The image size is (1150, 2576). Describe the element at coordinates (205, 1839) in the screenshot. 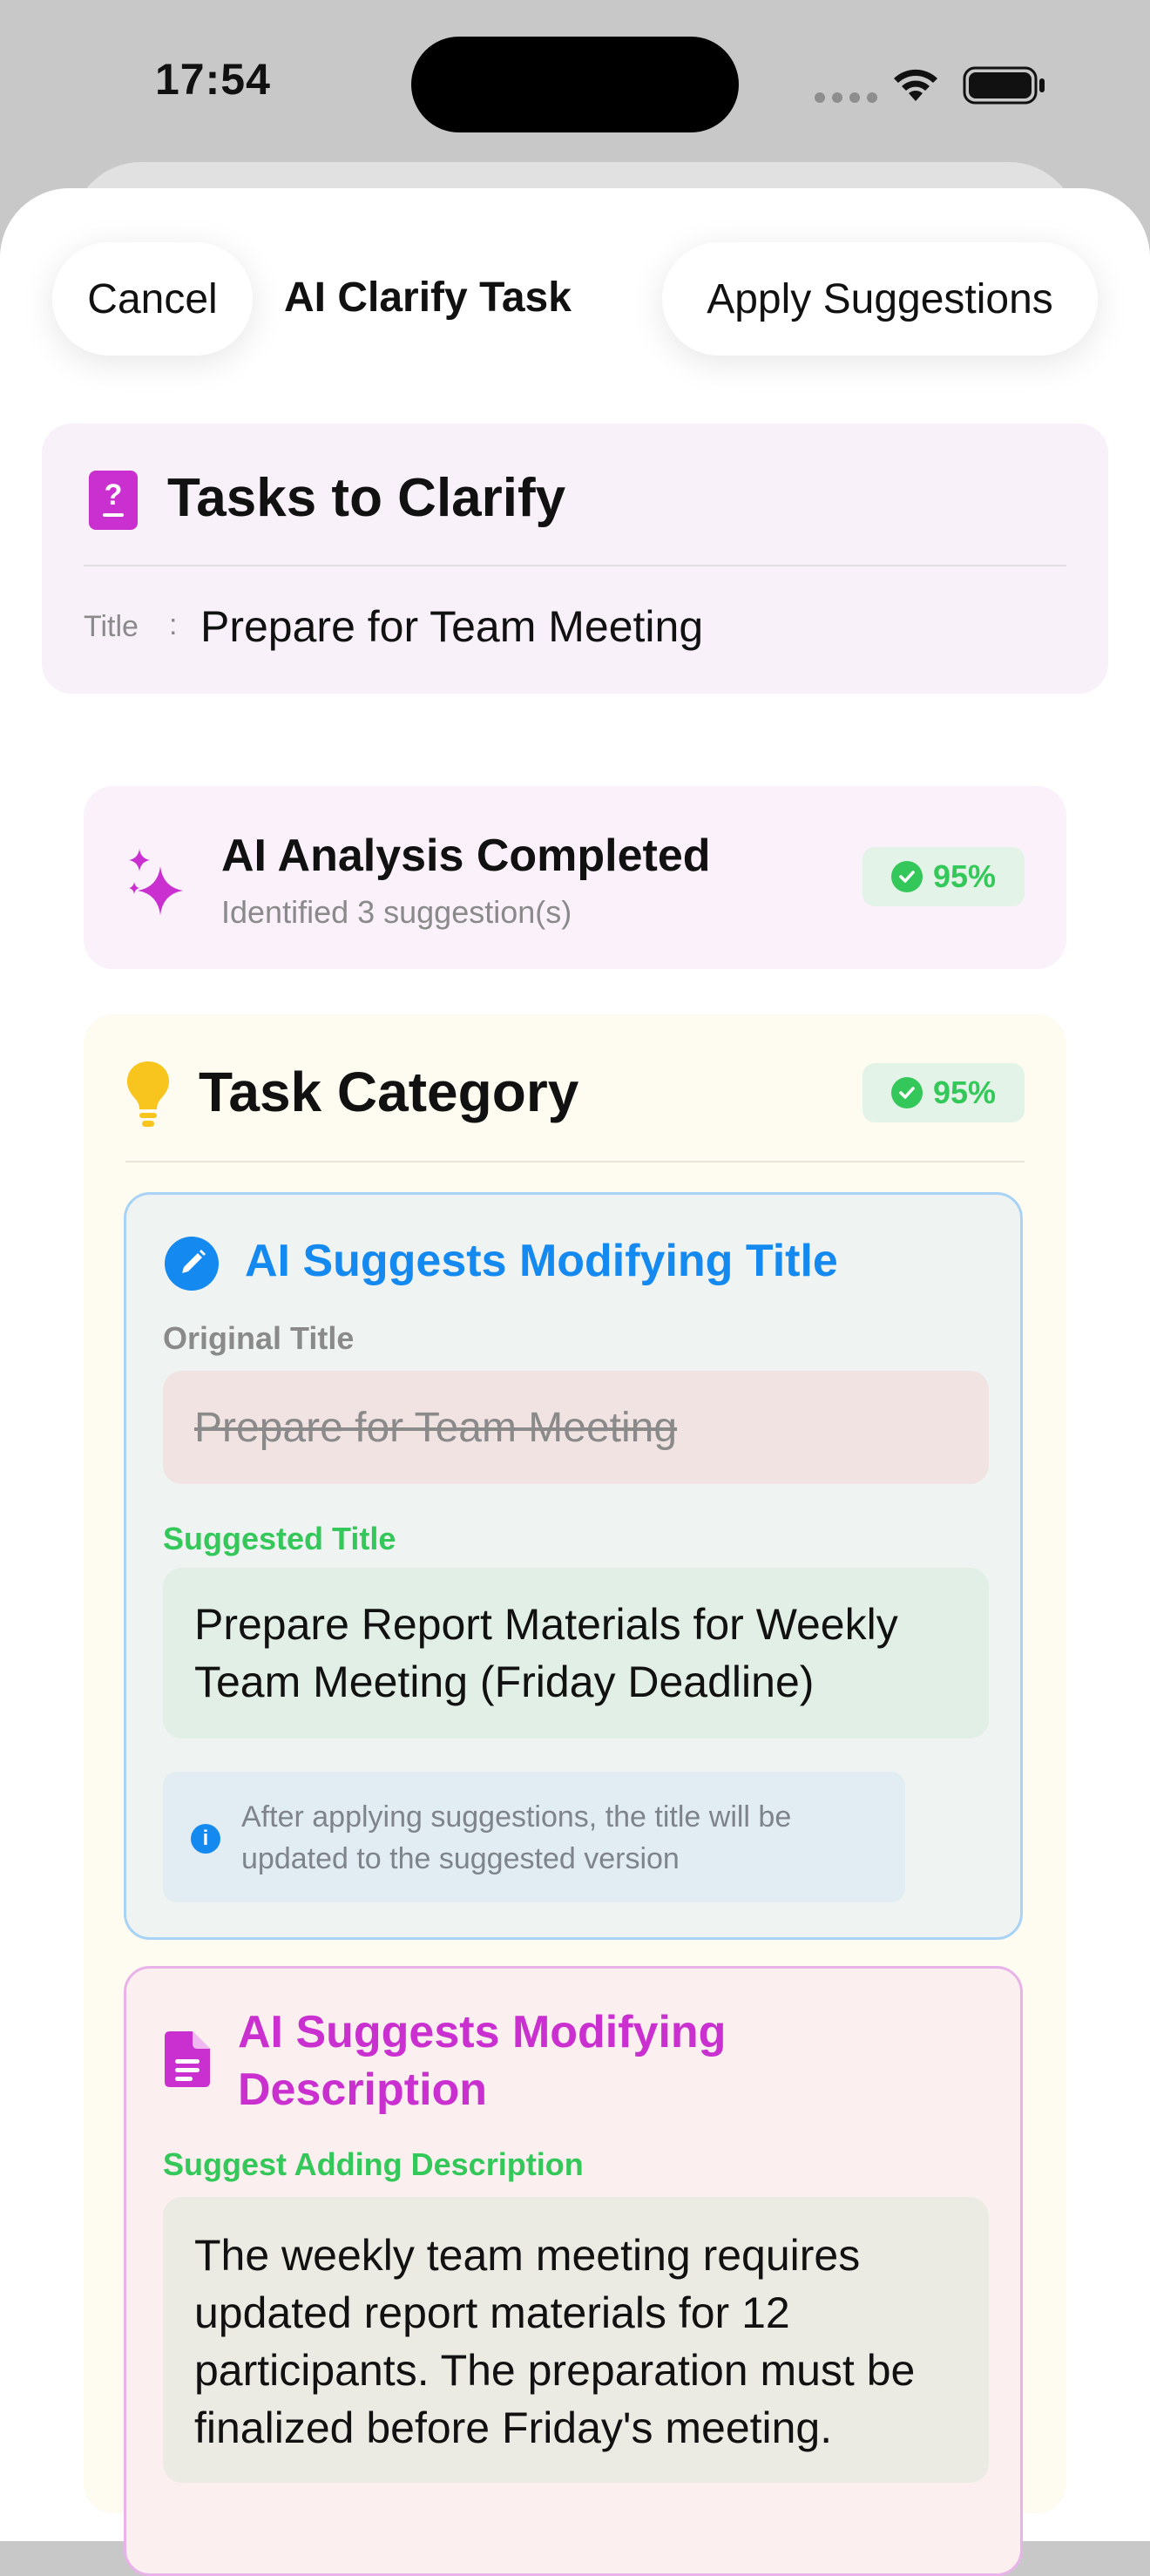

I see `info-circle-icon: i` at that location.